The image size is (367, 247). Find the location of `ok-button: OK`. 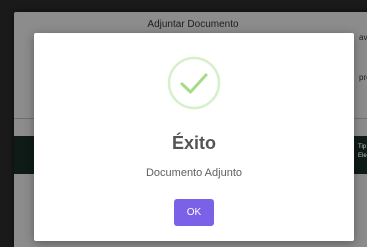

ok-button: OK is located at coordinates (194, 212).